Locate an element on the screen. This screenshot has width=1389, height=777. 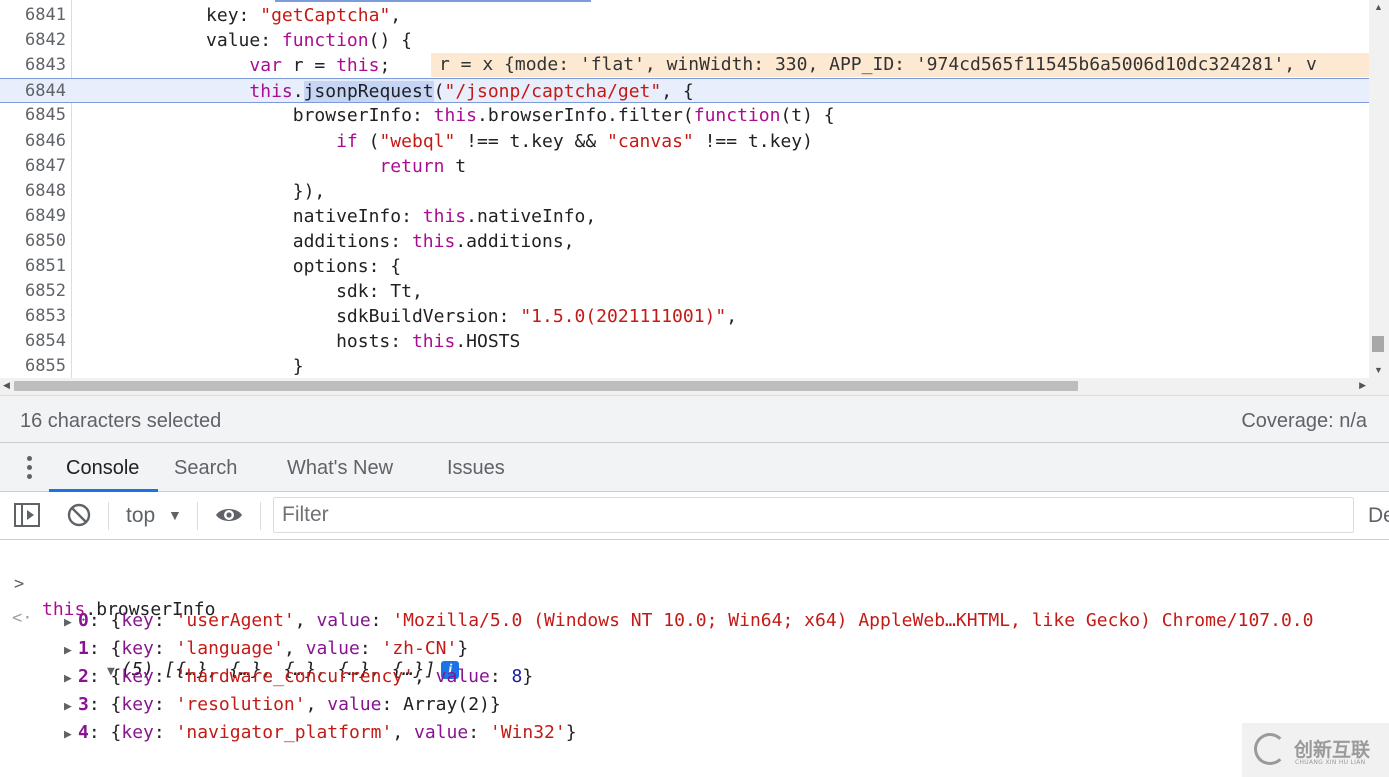
code-line: 6842 value: function() { is located at coordinates (684, 40).